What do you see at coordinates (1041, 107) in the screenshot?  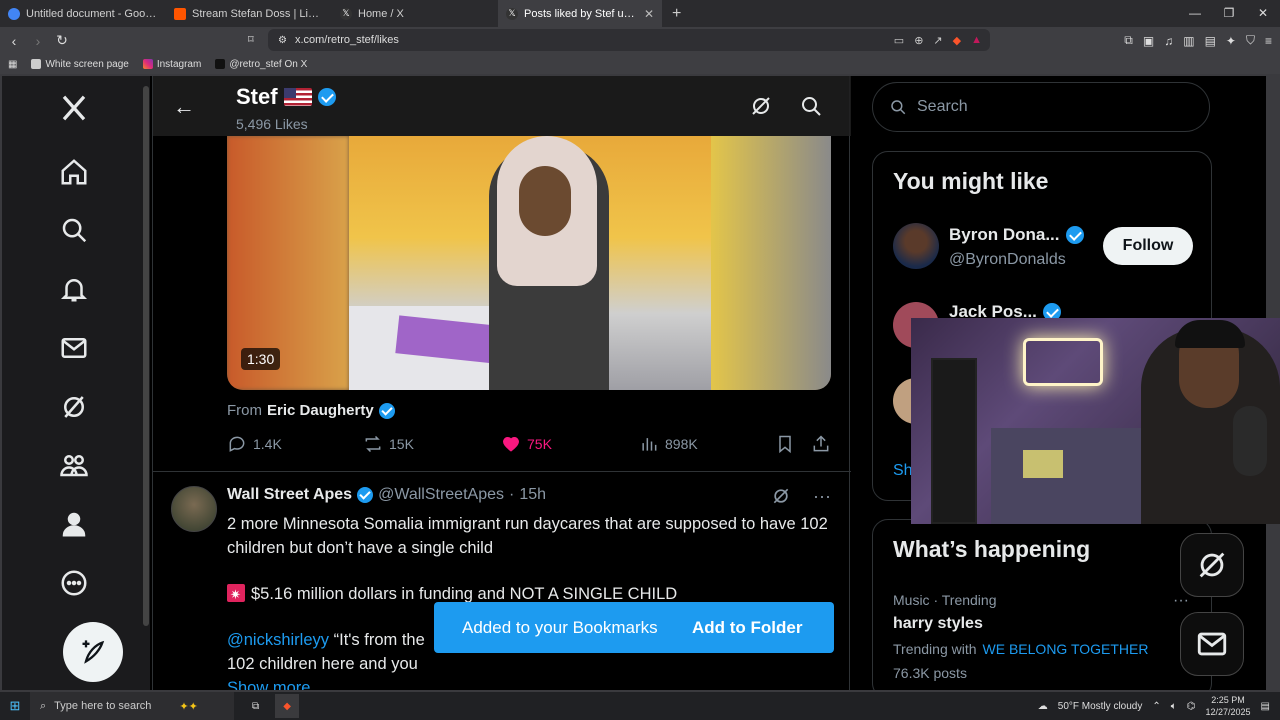 I see `search-input: Search` at bounding box center [1041, 107].